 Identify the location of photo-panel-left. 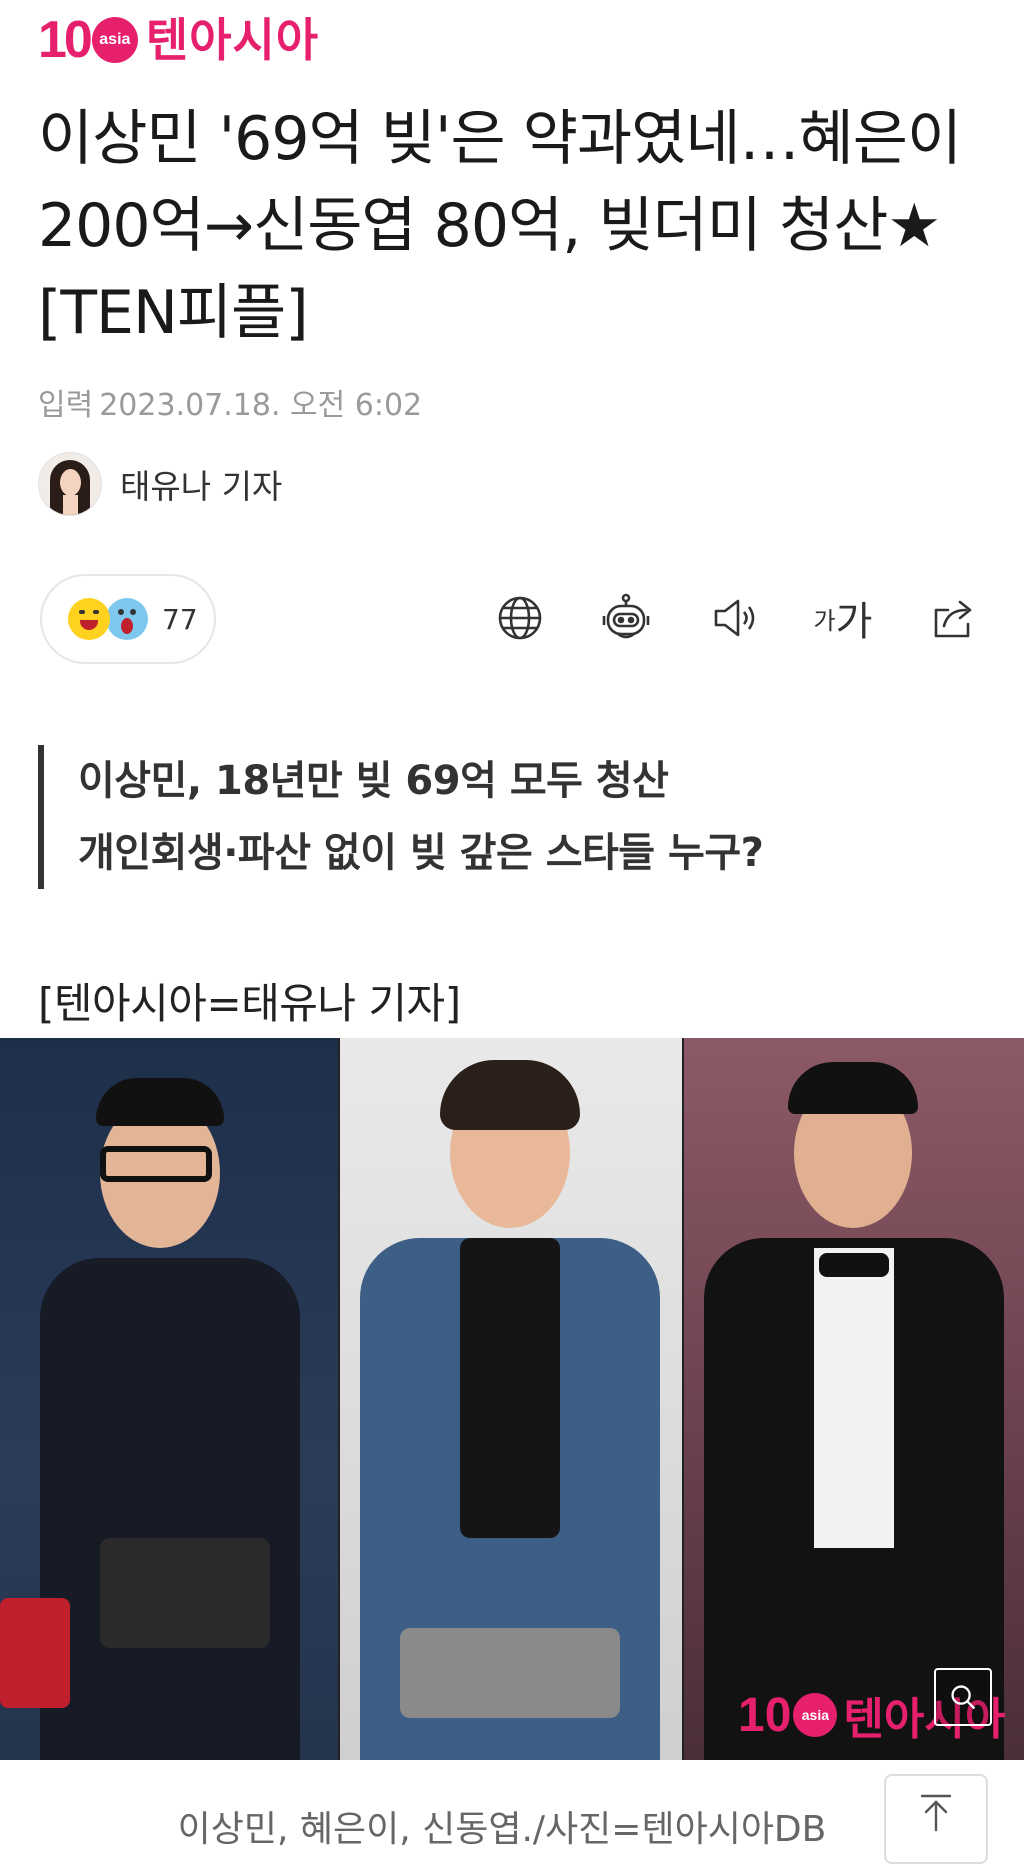
(169, 1399).